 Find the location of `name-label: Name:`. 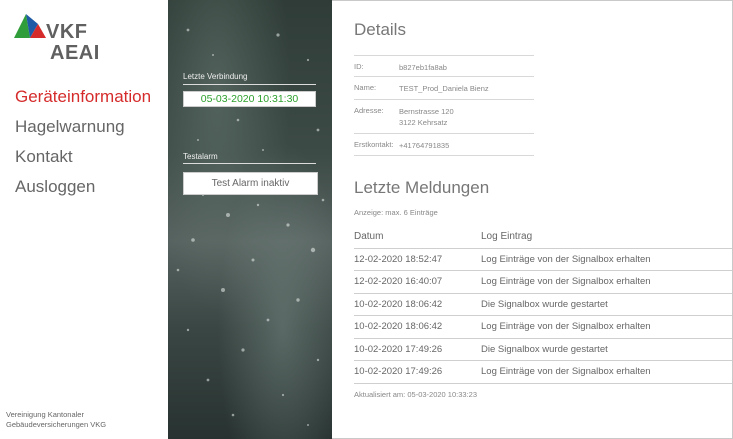

name-label: Name: is located at coordinates (365, 87).